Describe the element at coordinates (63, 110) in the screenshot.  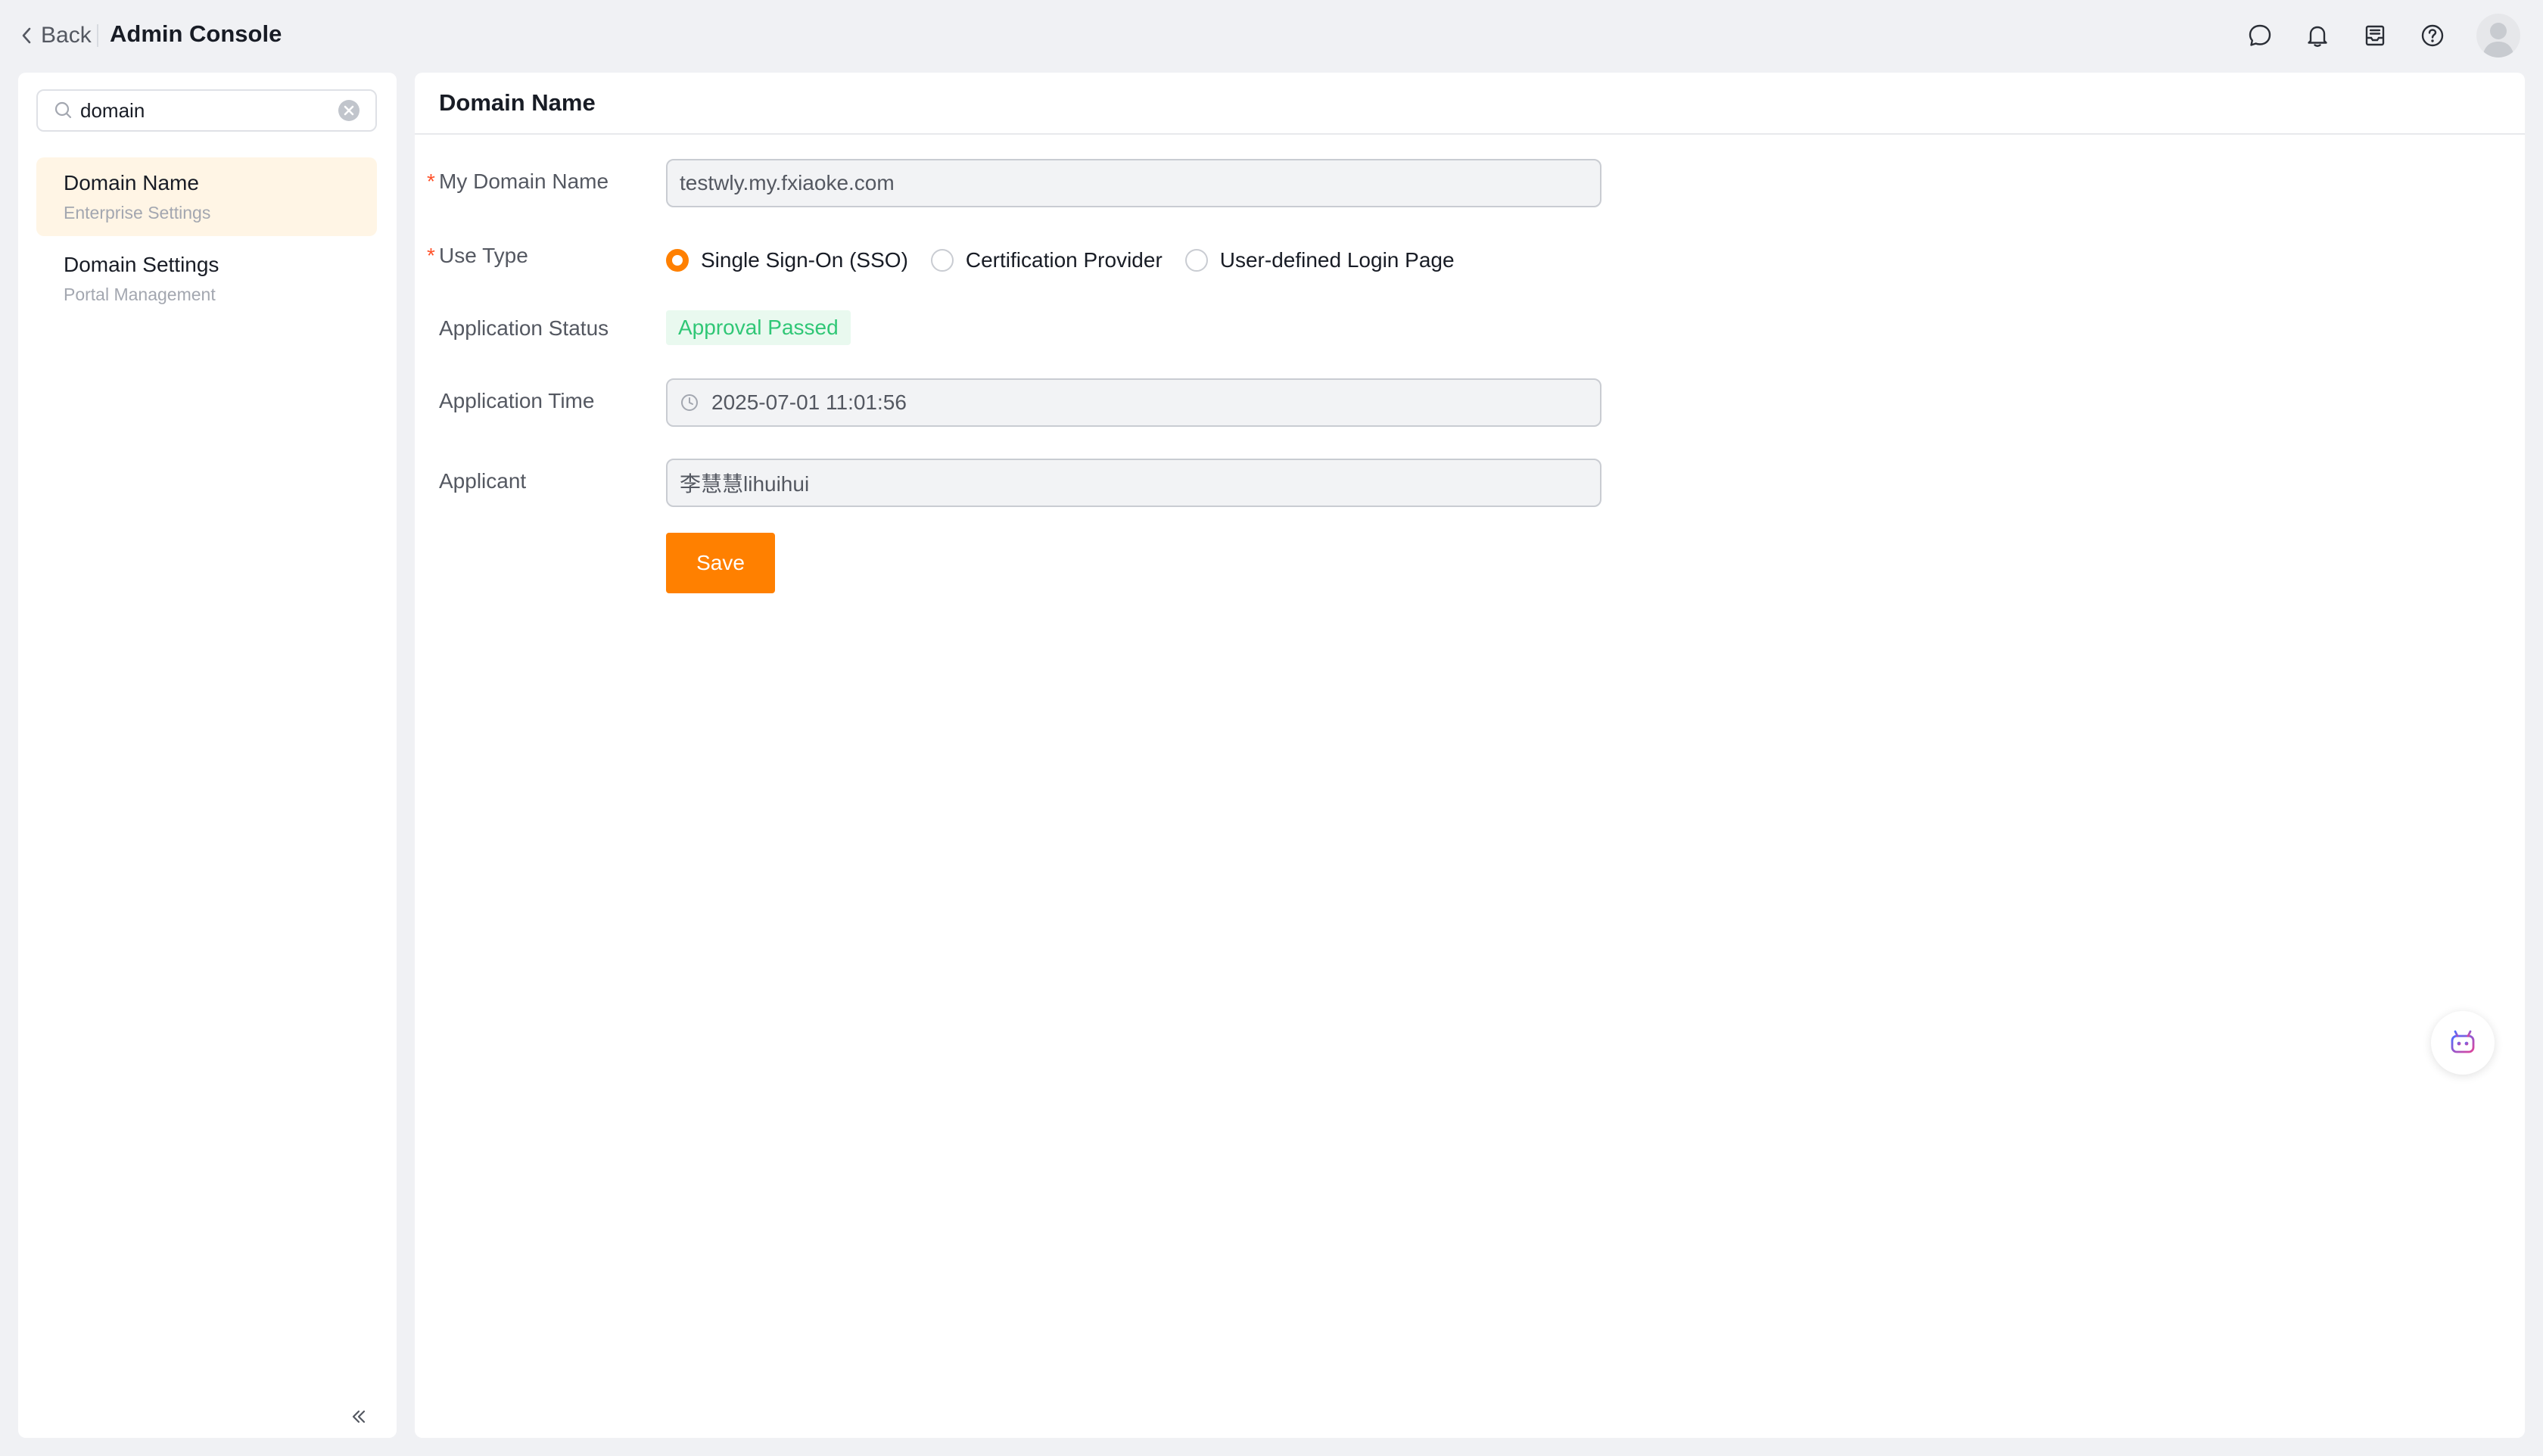
I see `search-icon` at that location.